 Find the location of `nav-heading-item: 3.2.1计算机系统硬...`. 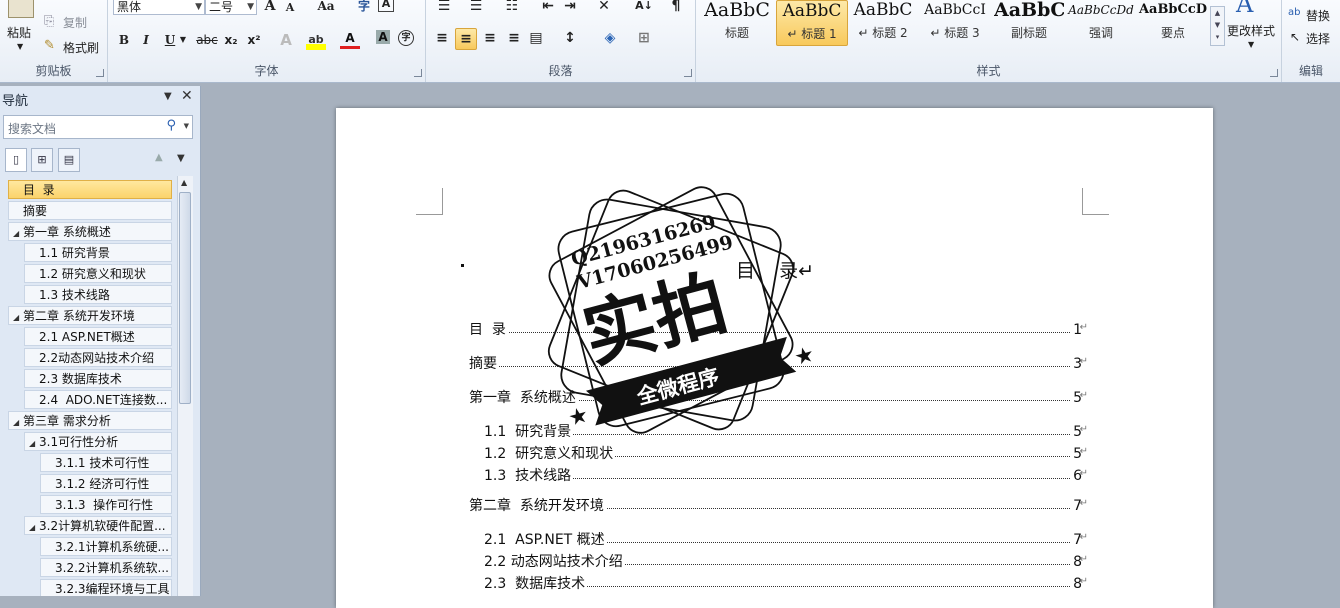

nav-heading-item: 3.2.1计算机系统硬... is located at coordinates (106, 546).